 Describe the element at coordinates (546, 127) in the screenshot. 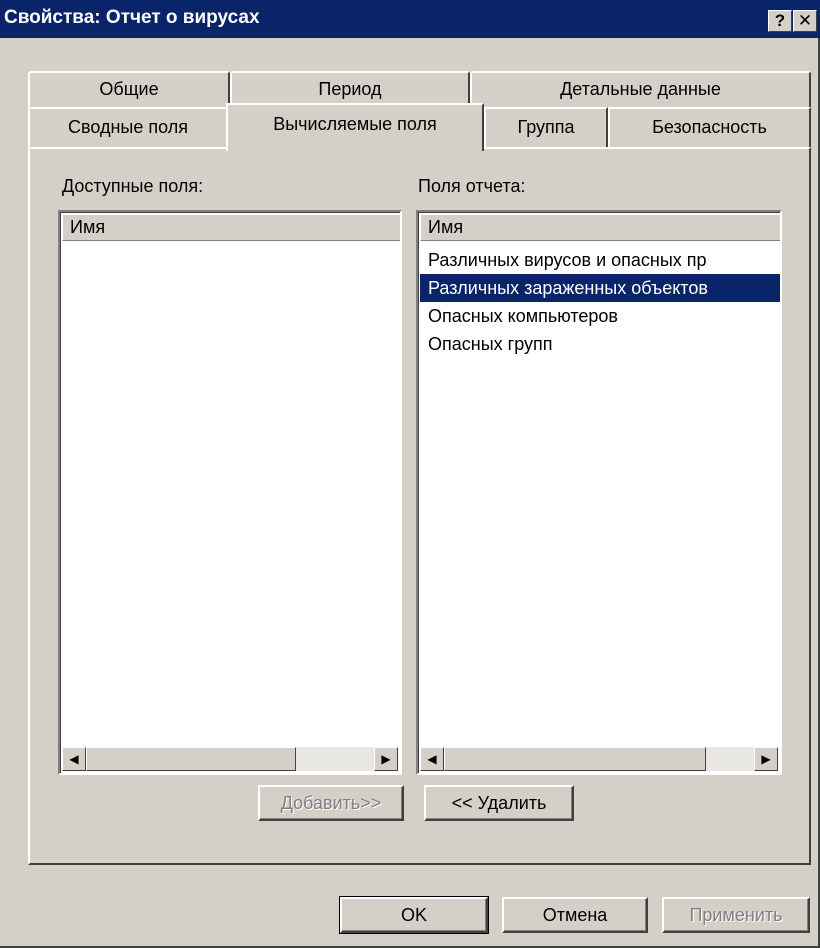

I see `tab-group: Группа` at that location.